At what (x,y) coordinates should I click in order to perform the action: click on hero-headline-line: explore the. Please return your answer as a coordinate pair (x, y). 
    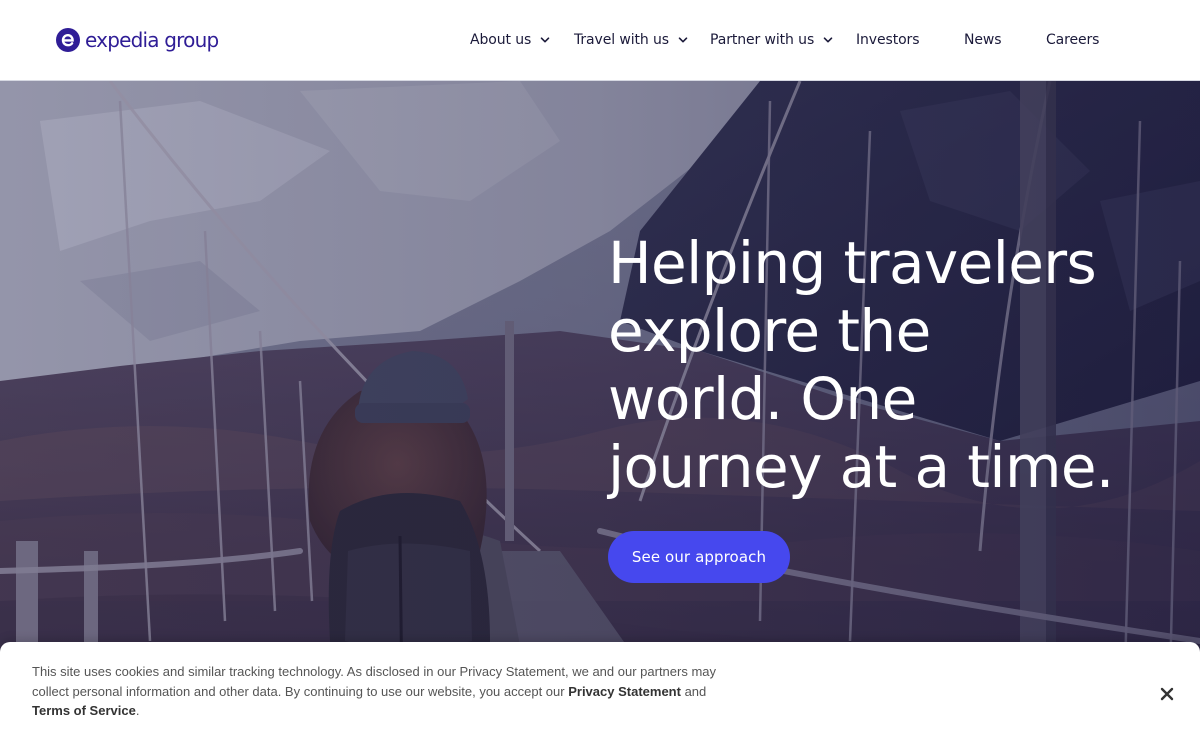
    Looking at the image, I should click on (769, 331).